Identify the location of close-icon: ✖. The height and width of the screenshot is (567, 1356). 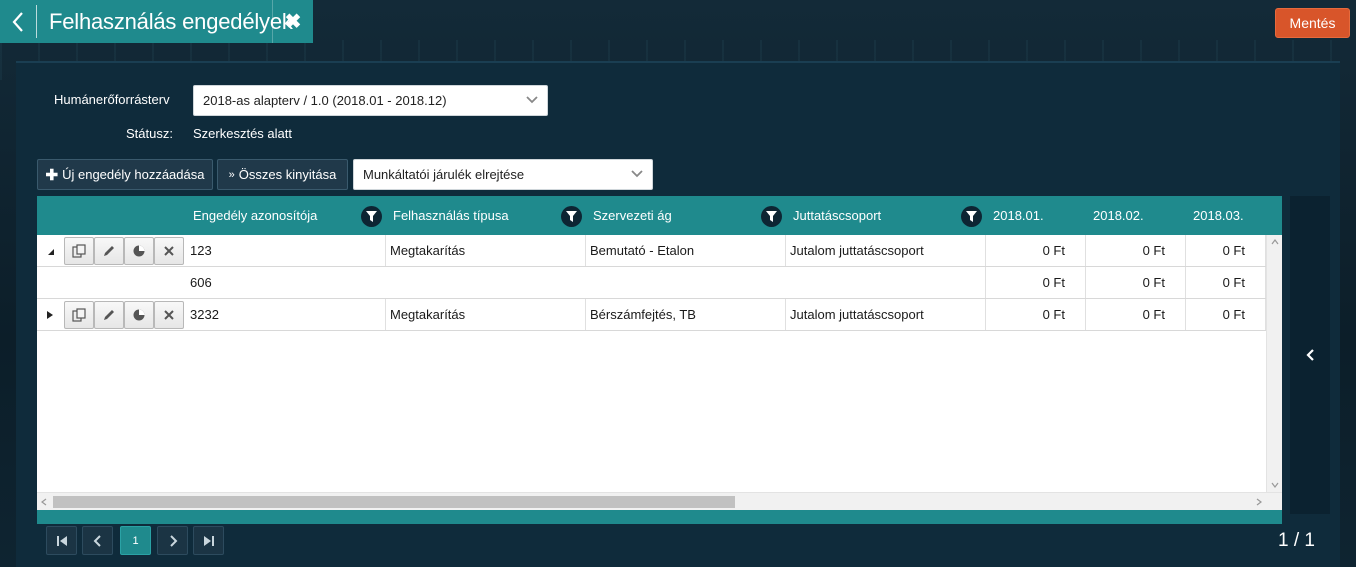
(293, 22).